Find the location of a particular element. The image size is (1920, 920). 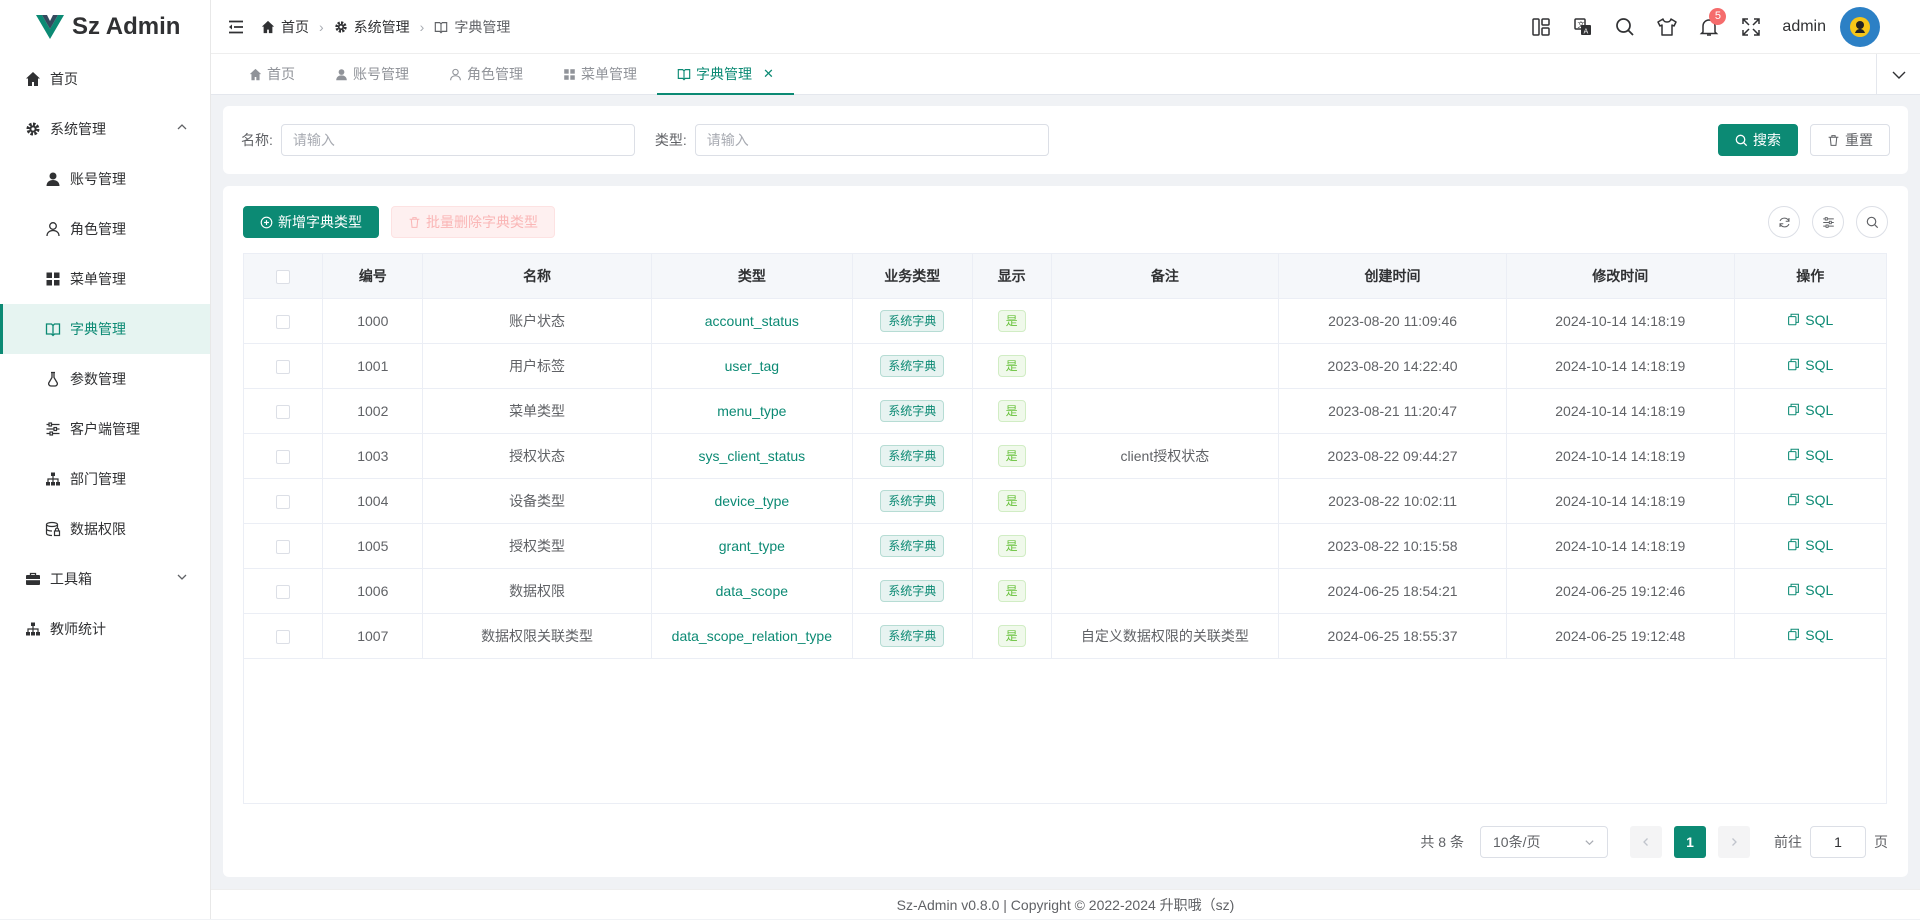

page-number: 1 is located at coordinates (1690, 842).